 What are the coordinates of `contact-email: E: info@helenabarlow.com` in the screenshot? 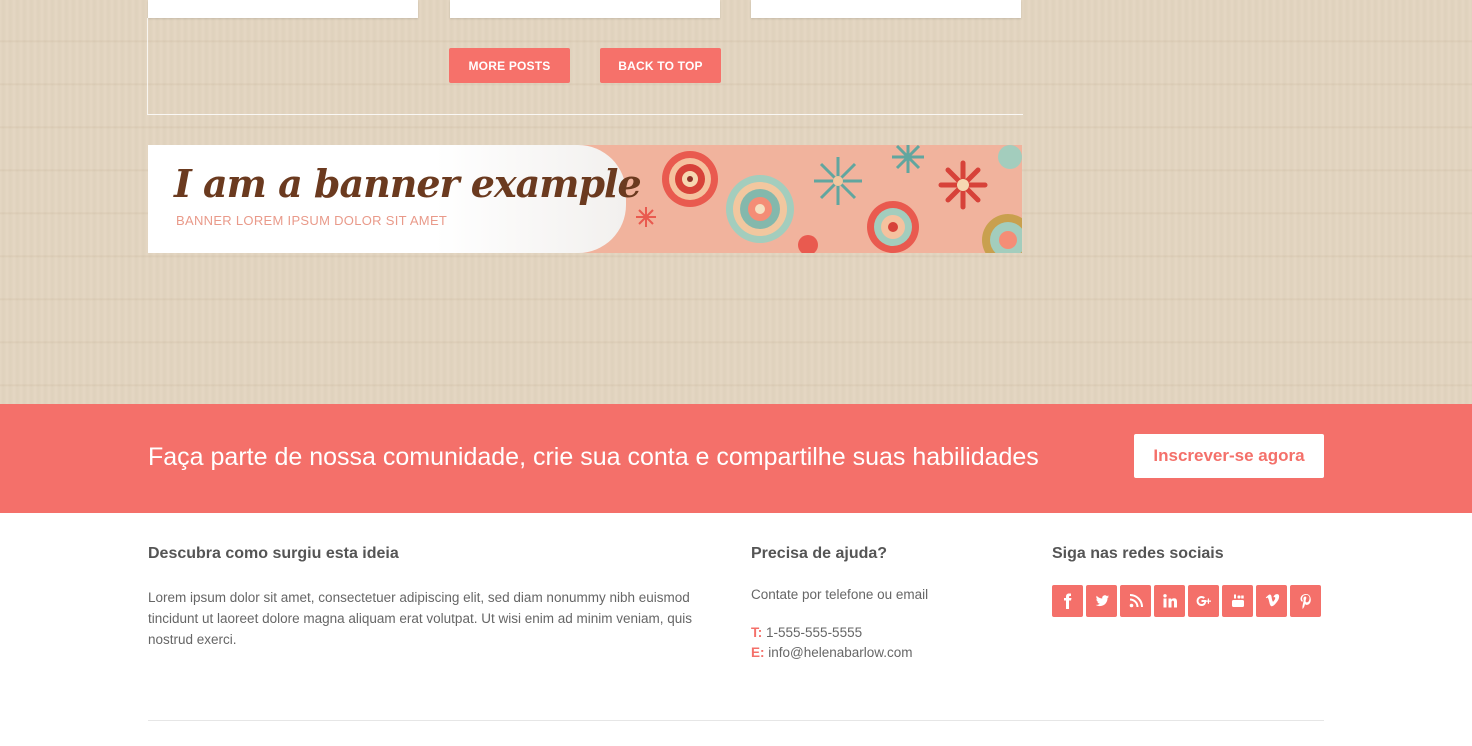 It's located at (891, 653).